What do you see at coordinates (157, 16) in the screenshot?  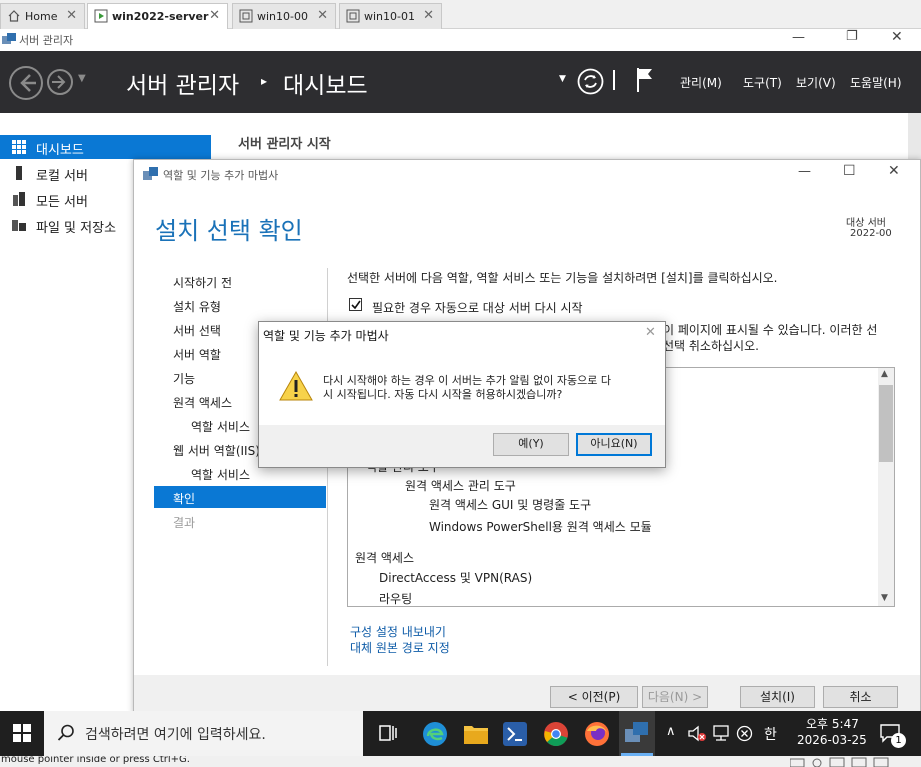 I see `tab-win2022-server: win2022-server ✕` at bounding box center [157, 16].